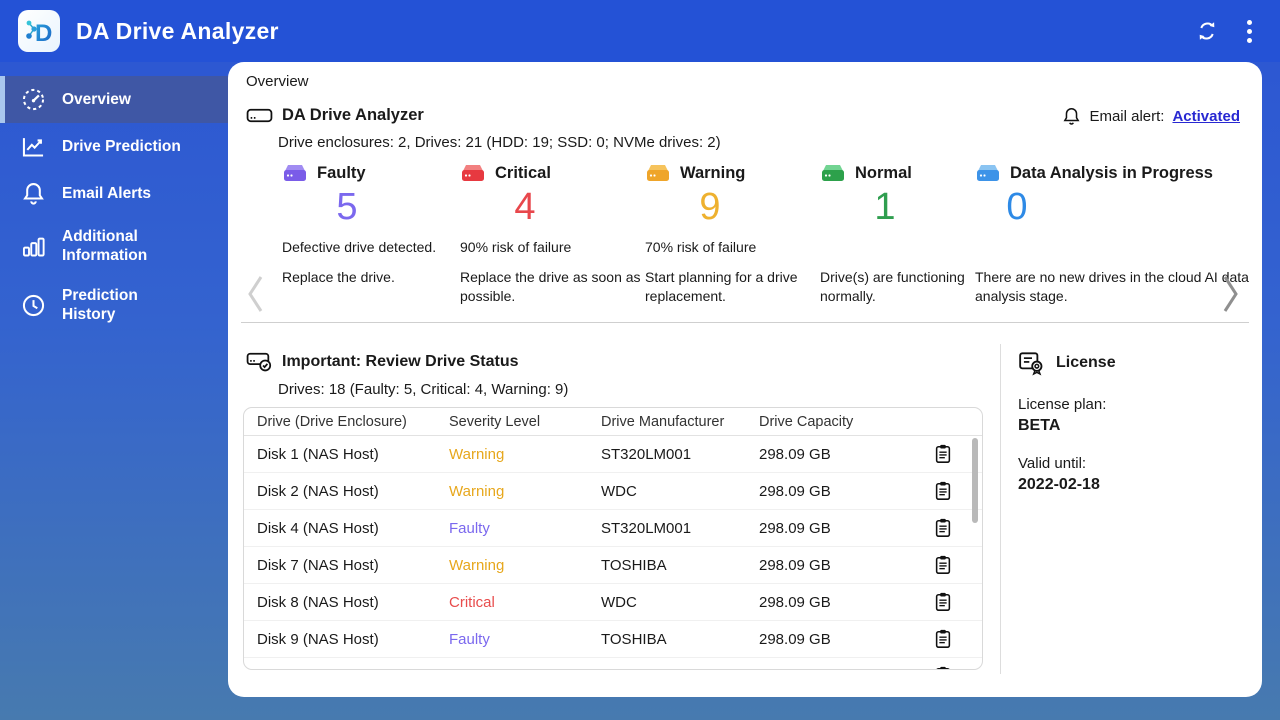 The image size is (1280, 720). Describe the element at coordinates (277, 81) in the screenshot. I see `breadcrumb: Overview` at that location.